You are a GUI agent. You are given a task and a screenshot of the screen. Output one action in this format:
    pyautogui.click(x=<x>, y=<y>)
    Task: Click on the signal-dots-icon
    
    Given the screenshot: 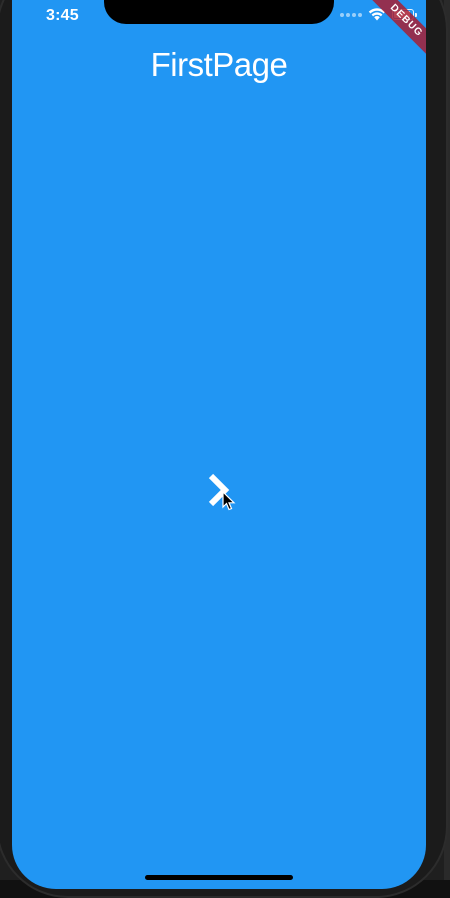 What is the action you would take?
    pyautogui.click(x=351, y=14)
    